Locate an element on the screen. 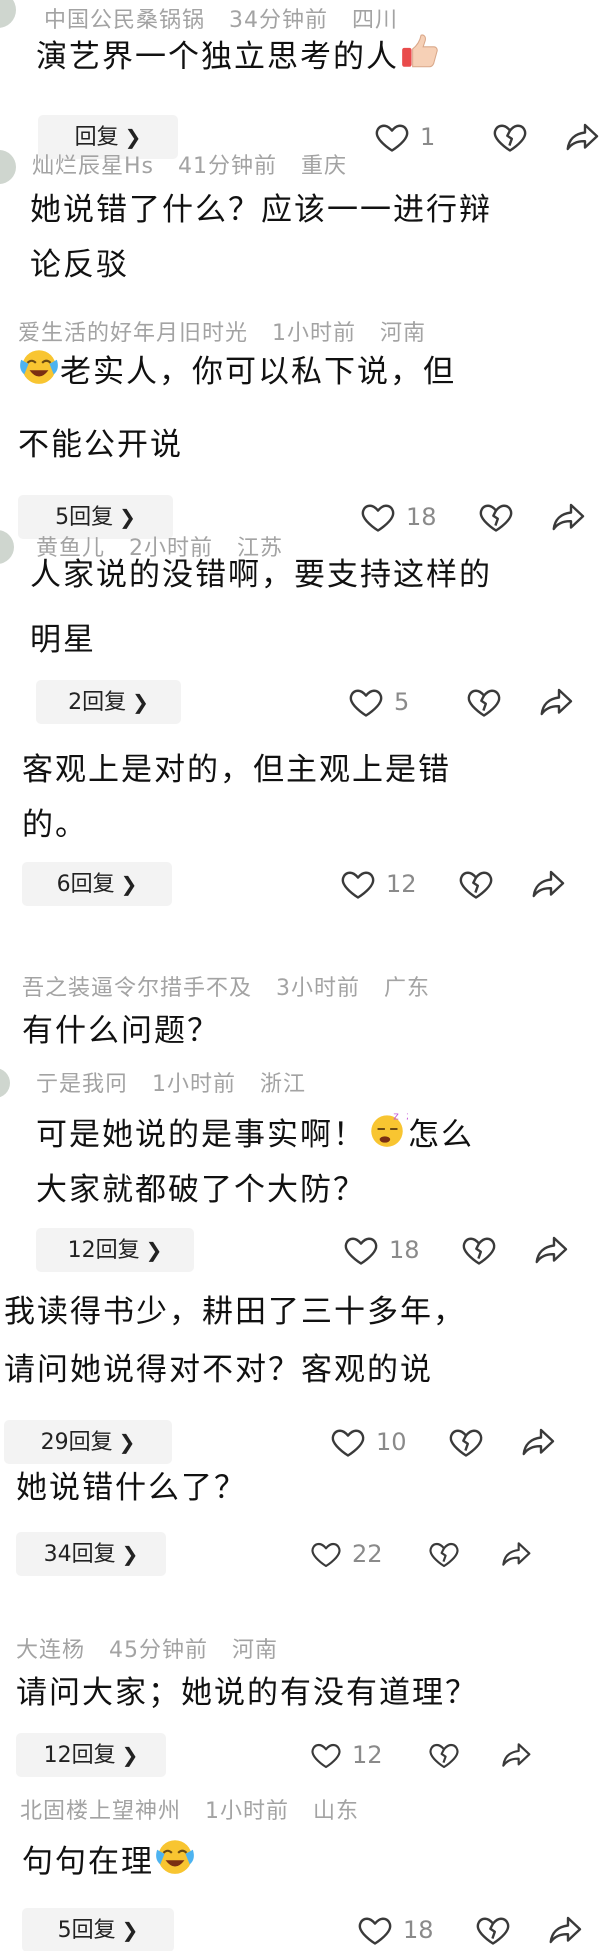  reply-button: 6回复 ❯ is located at coordinates (97, 884).